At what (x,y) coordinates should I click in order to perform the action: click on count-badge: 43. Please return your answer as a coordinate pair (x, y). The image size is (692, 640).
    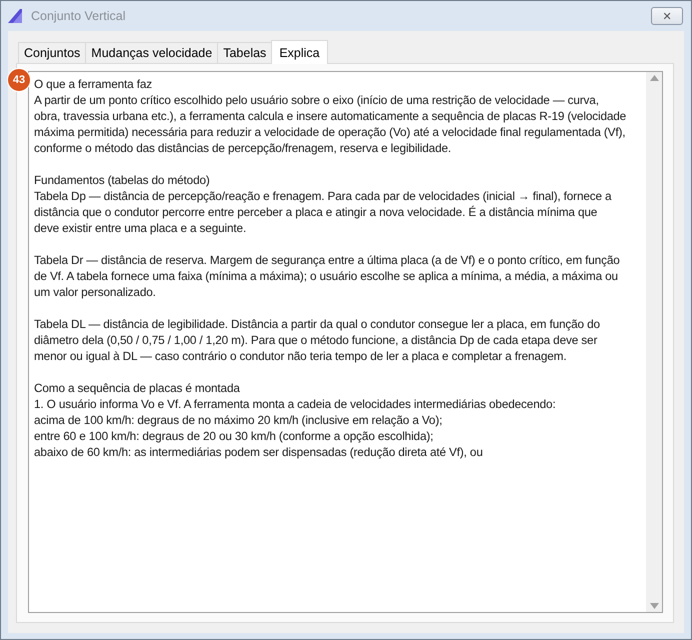
    Looking at the image, I should click on (19, 80).